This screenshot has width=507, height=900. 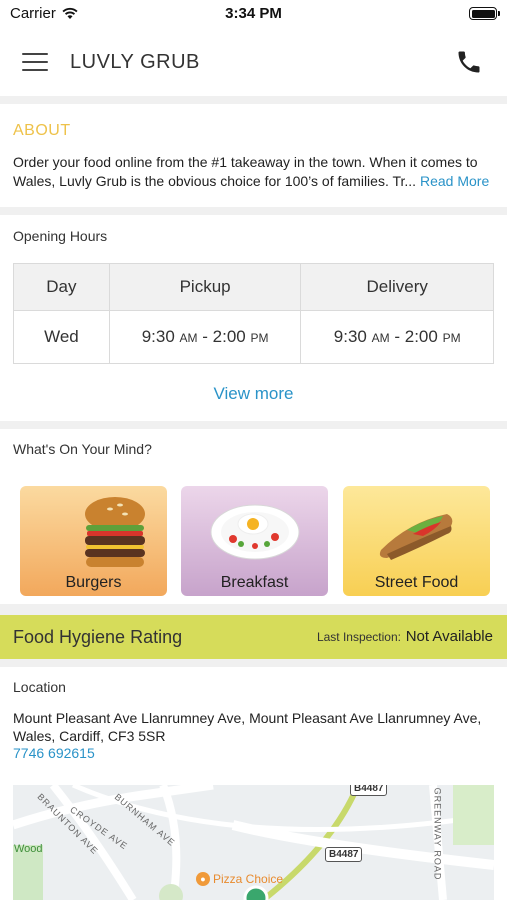 I want to click on status-time: 3:34 PM, so click(x=253, y=13).